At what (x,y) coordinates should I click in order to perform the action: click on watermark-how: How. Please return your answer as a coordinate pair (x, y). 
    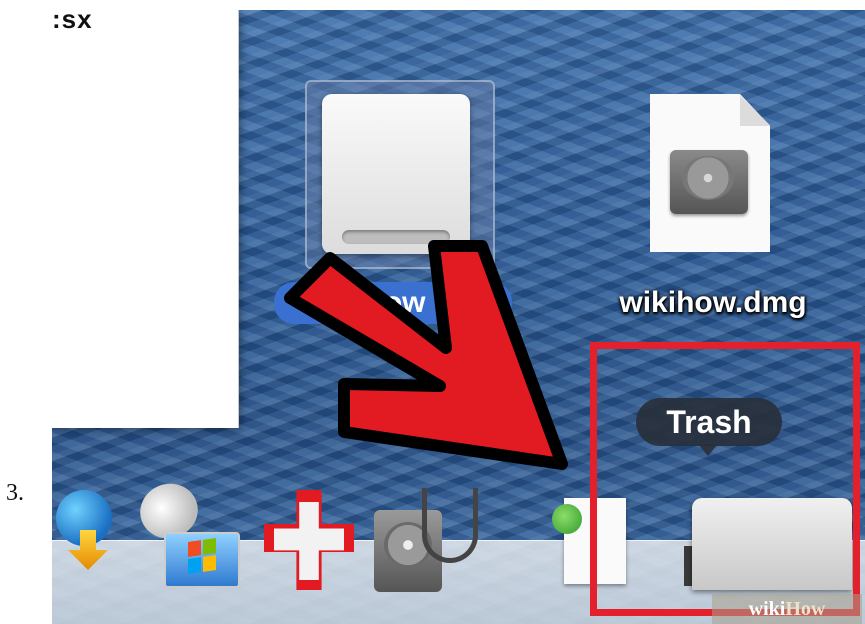
    Looking at the image, I should click on (805, 609).